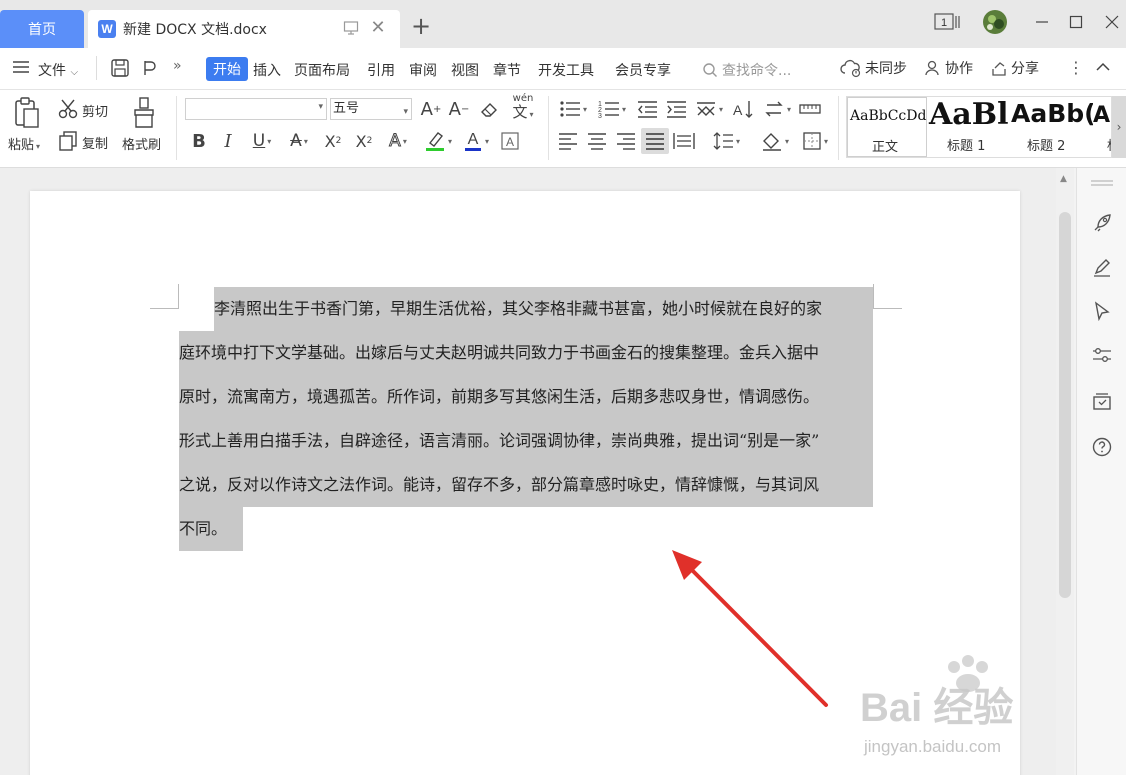  Describe the element at coordinates (1112, 22) in the screenshot. I see `close-window-icon` at that location.